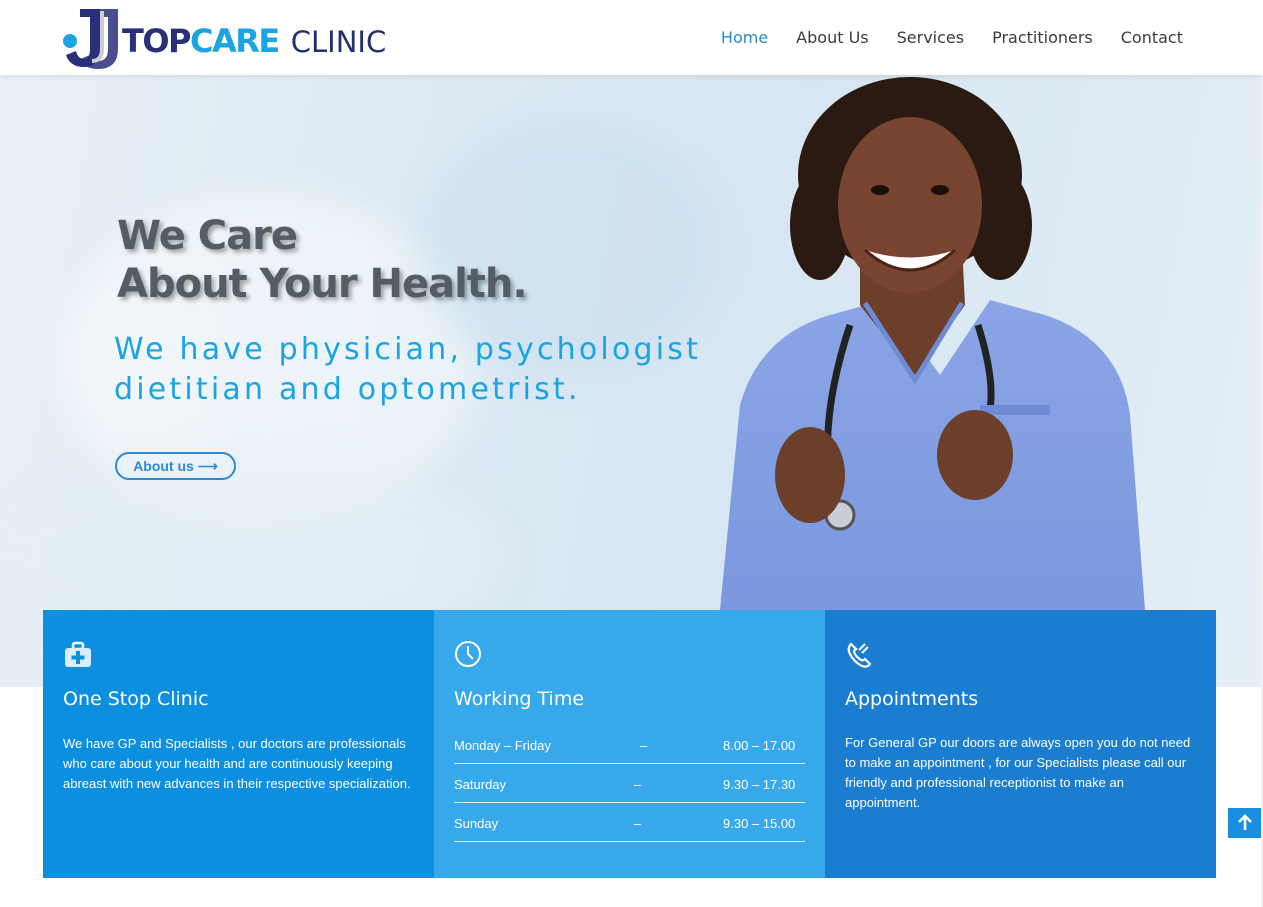 The image size is (1263, 907). I want to click on nav-services: Services, so click(930, 37).